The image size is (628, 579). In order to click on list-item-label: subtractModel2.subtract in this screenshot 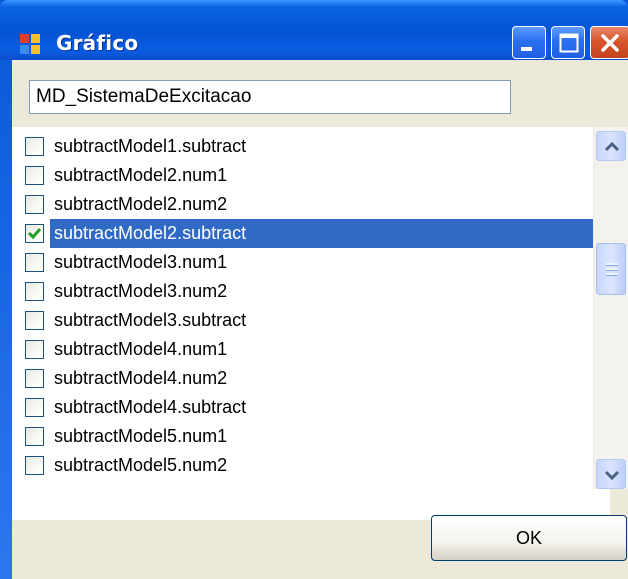, I will do `click(324, 233)`.